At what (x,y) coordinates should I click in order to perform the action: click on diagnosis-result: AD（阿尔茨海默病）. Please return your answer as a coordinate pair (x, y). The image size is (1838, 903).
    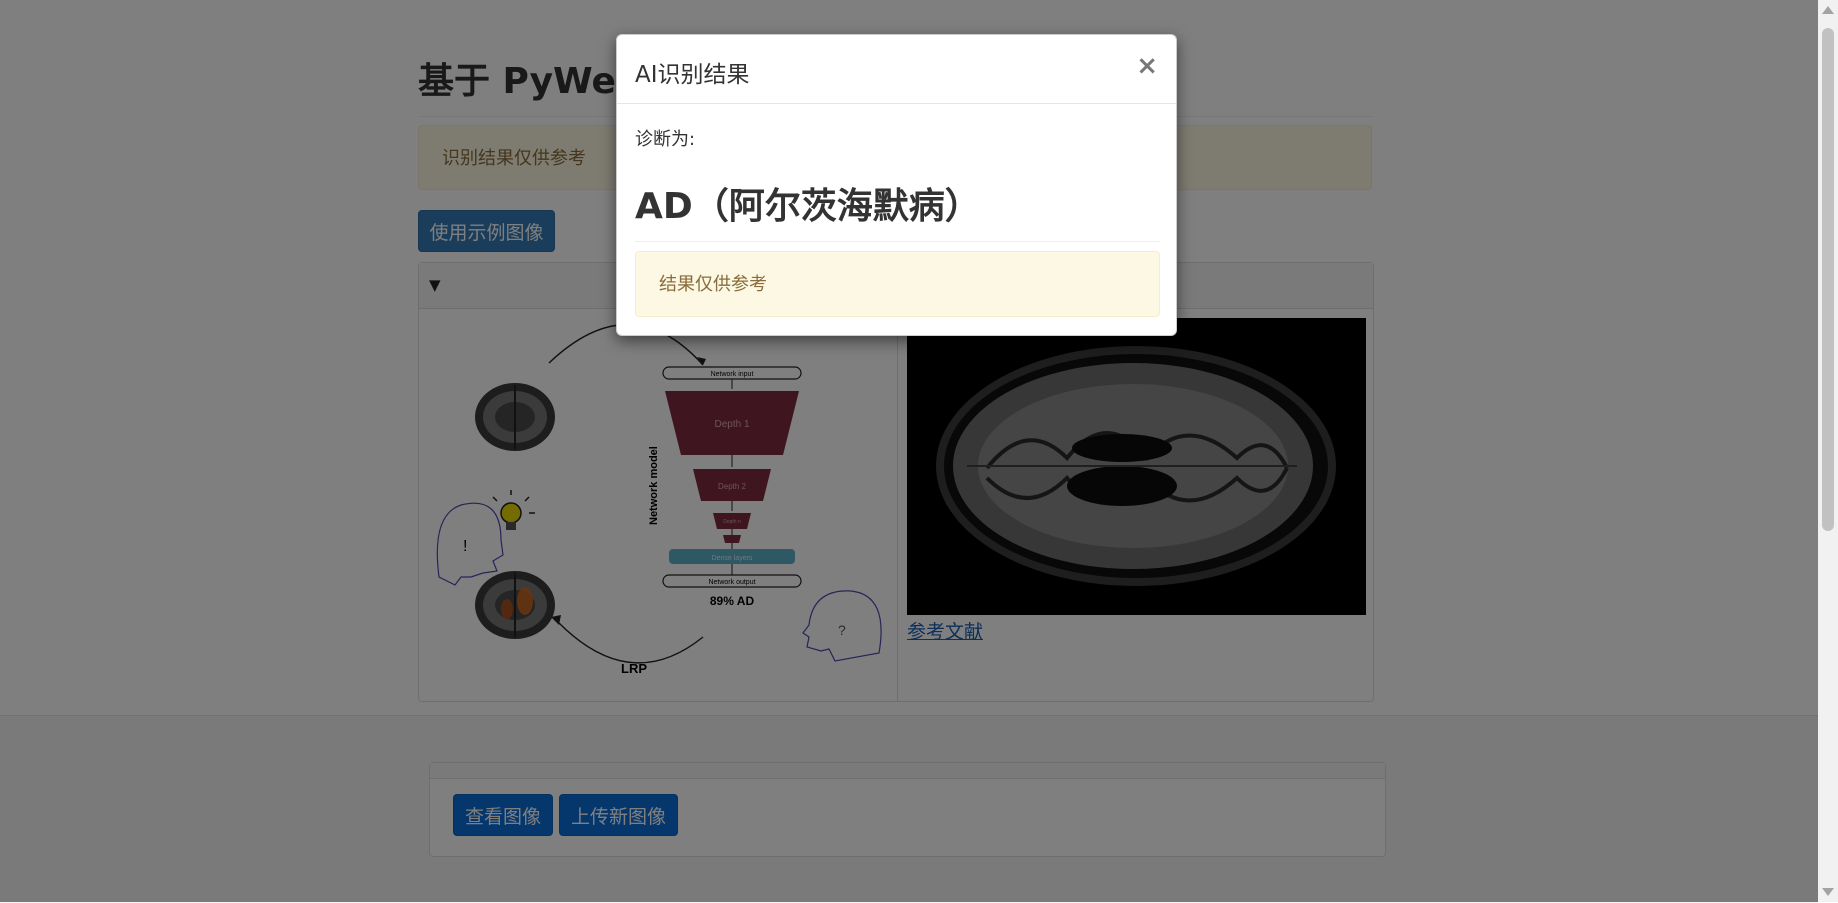
    Looking at the image, I should click on (897, 209).